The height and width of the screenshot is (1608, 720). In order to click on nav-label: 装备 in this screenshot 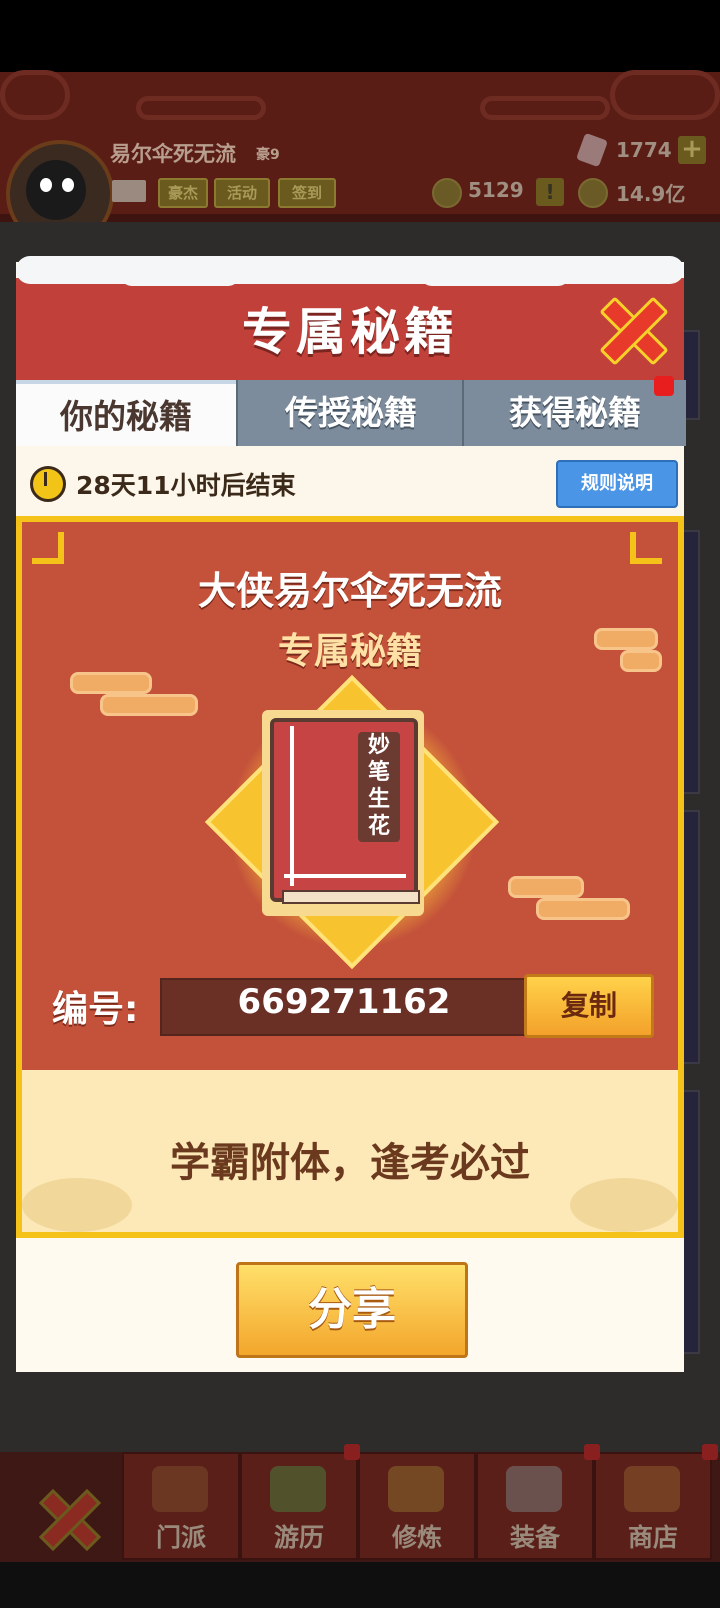, I will do `click(534, 1537)`.